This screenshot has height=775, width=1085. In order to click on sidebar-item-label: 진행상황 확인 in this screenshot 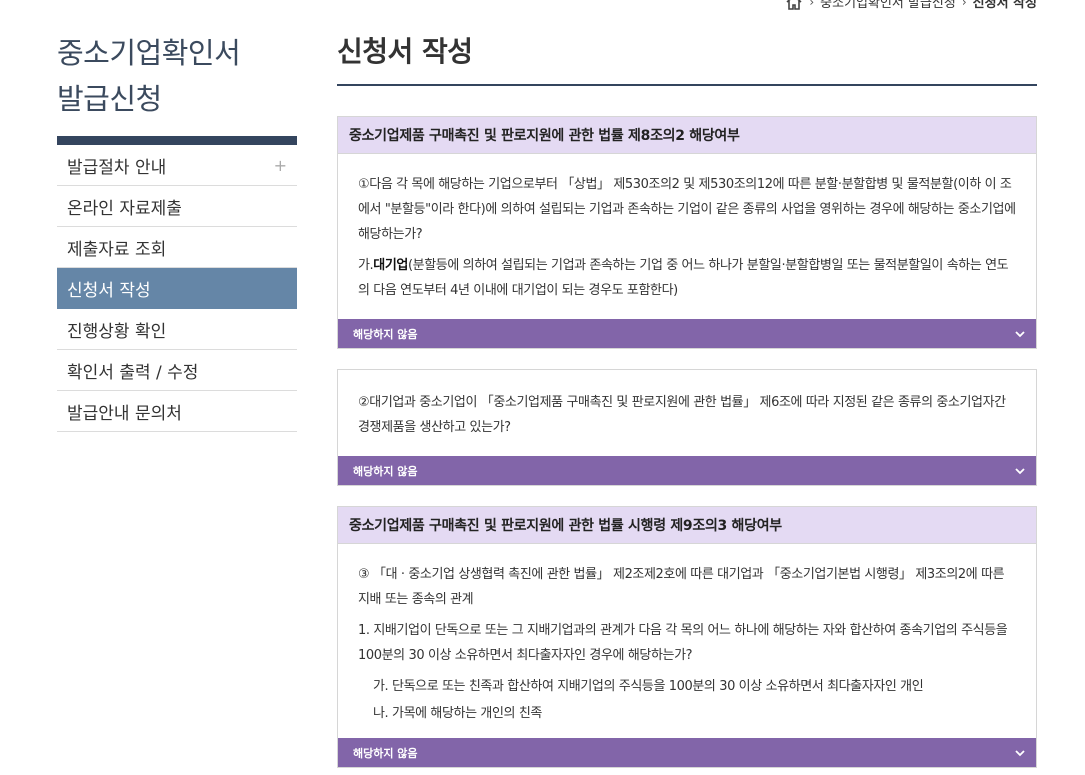, I will do `click(117, 331)`.